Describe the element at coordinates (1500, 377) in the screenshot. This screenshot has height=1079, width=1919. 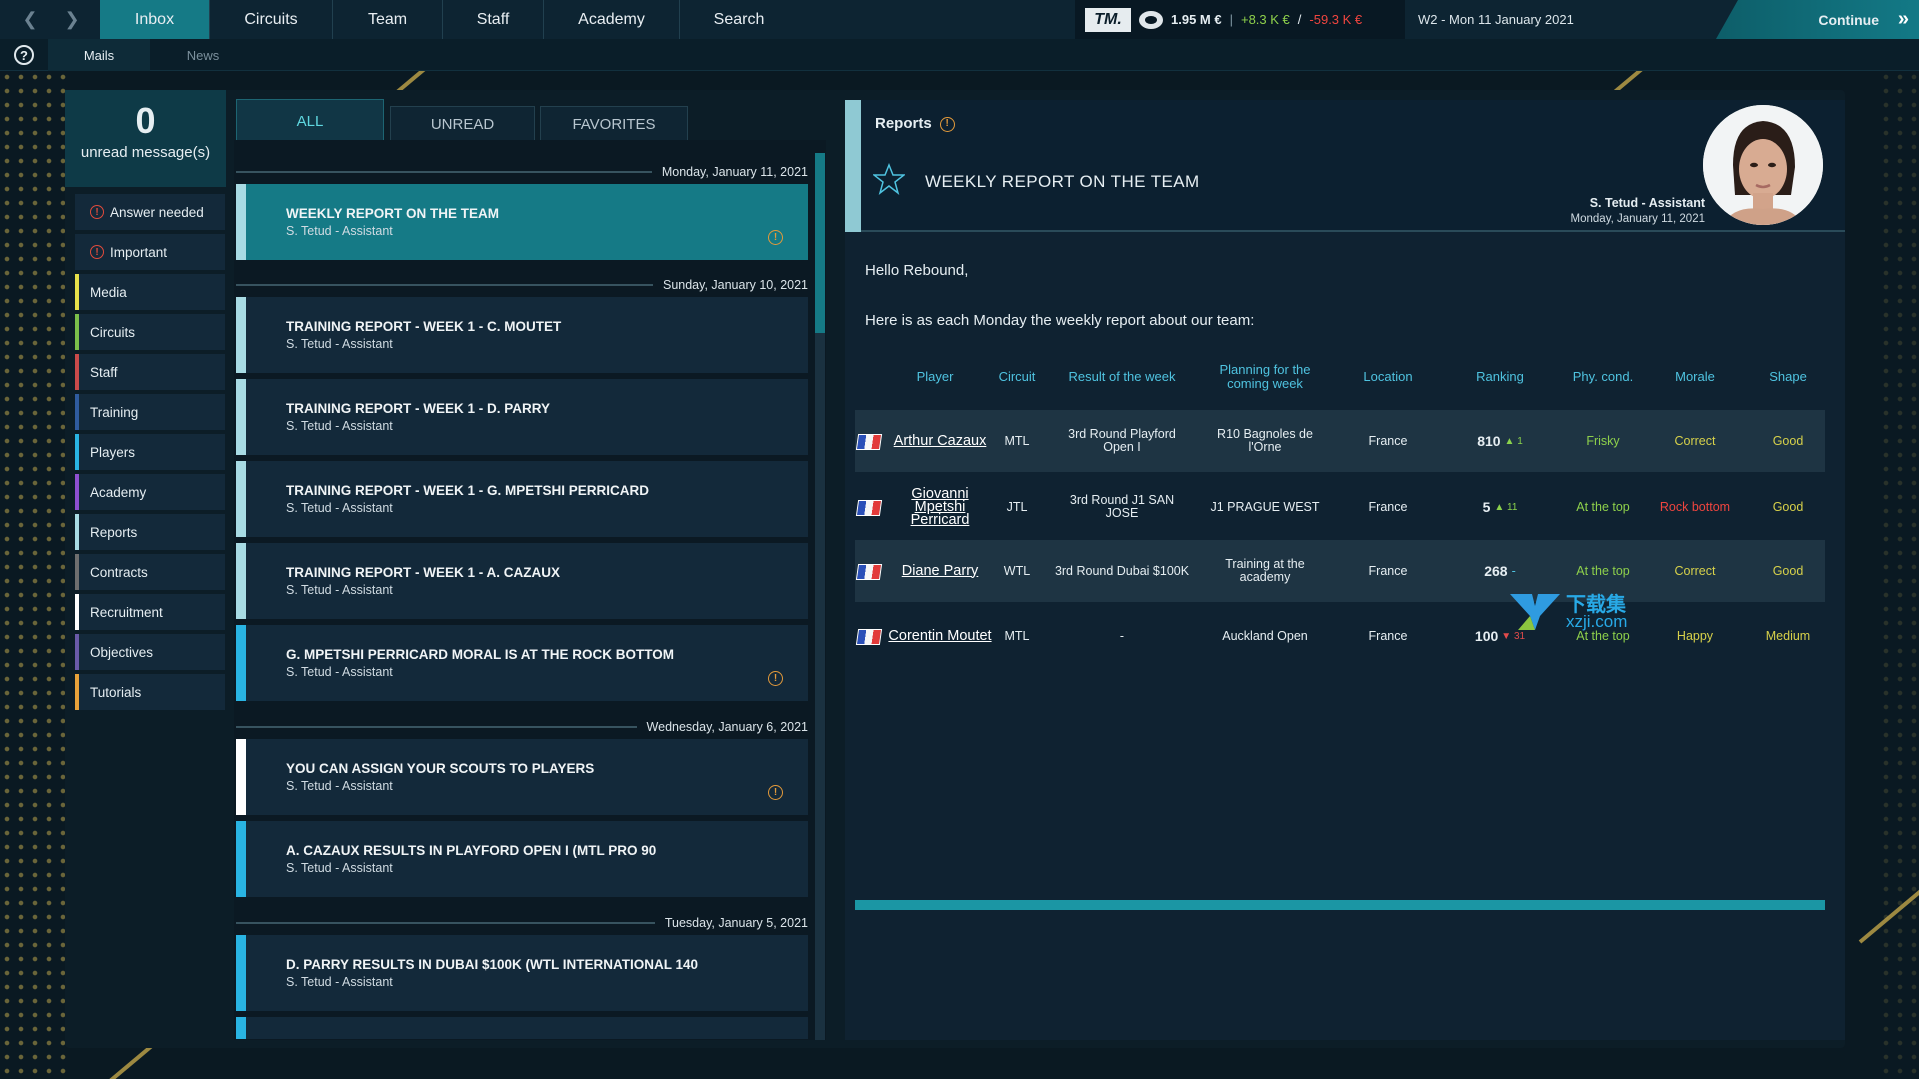
I see `column-header-ranking: Ranking` at that location.